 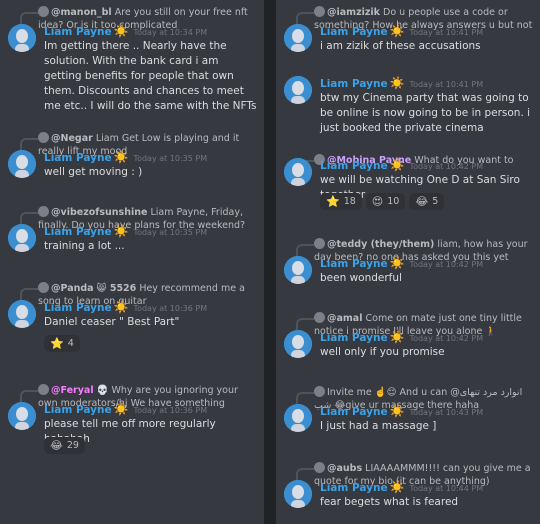 What do you see at coordinates (72, 288) in the screenshot?
I see `reply-username: @Panda` at bounding box center [72, 288].